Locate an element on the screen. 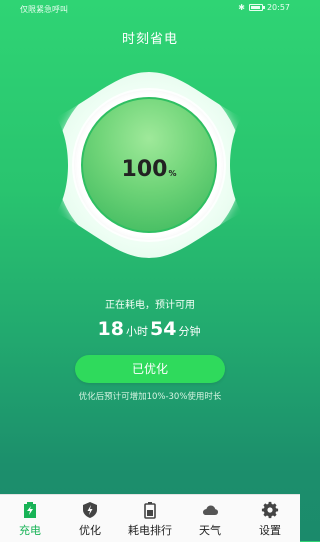 The width and height of the screenshot is (320, 542). battery-charge-icon is located at coordinates (30, 510).